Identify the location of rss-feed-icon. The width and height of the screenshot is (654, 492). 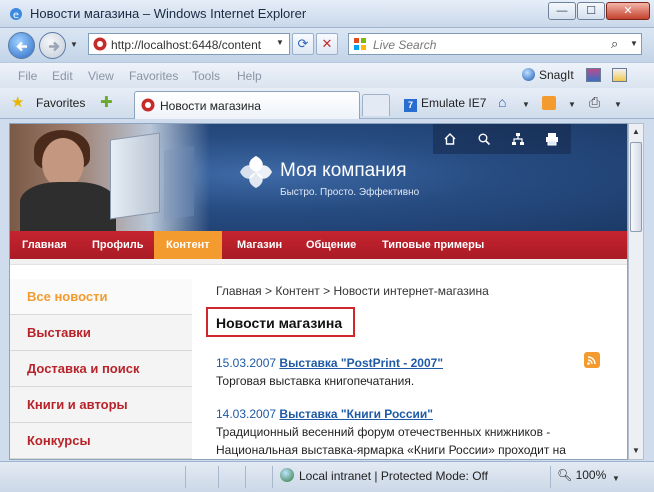
(549, 103).